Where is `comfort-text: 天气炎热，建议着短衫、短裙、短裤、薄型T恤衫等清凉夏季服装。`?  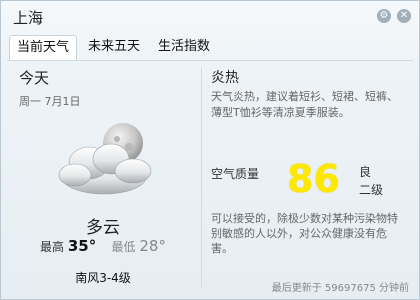
comfort-text: 天气炎热，建议着短衫、短裙、短裤、薄型T恤衫等清凉夏季服装。 is located at coordinates (304, 104).